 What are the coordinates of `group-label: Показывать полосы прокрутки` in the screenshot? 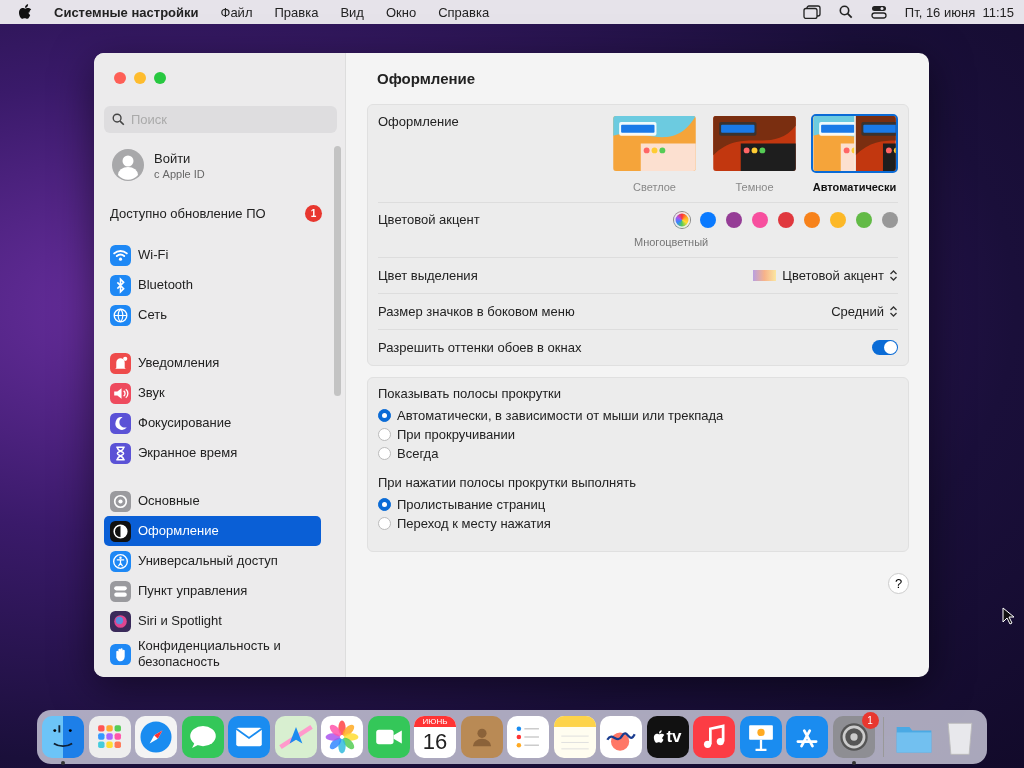 It's located at (470, 393).